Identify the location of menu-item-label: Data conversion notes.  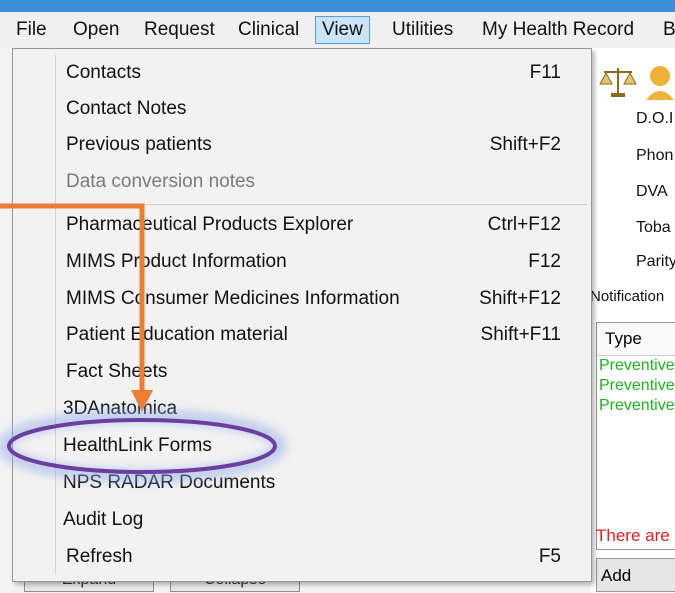
(161, 181).